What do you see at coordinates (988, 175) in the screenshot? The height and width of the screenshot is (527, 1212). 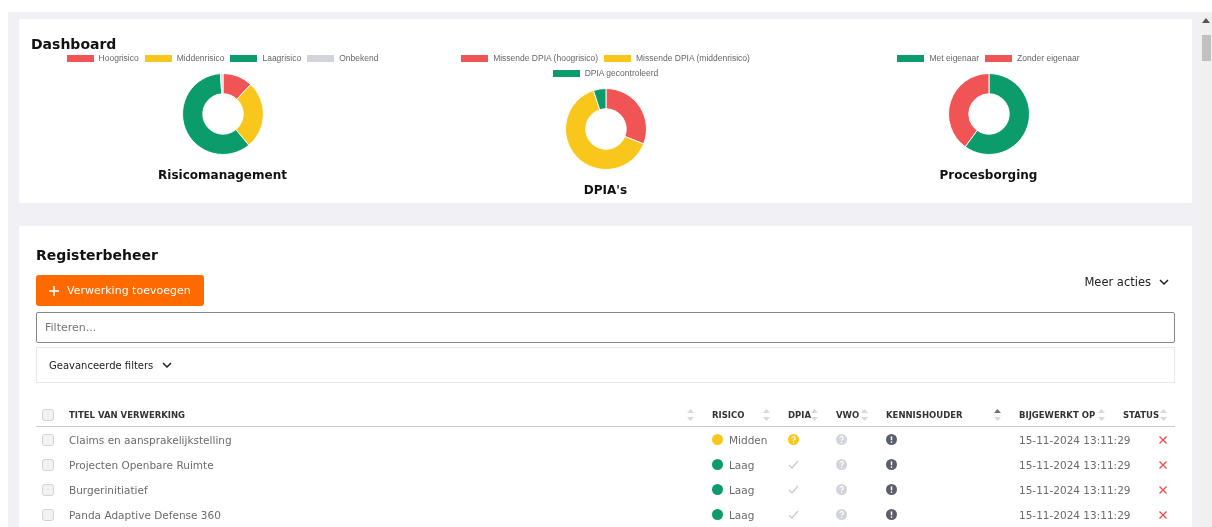 I see `chart-title: Procesborging` at bounding box center [988, 175].